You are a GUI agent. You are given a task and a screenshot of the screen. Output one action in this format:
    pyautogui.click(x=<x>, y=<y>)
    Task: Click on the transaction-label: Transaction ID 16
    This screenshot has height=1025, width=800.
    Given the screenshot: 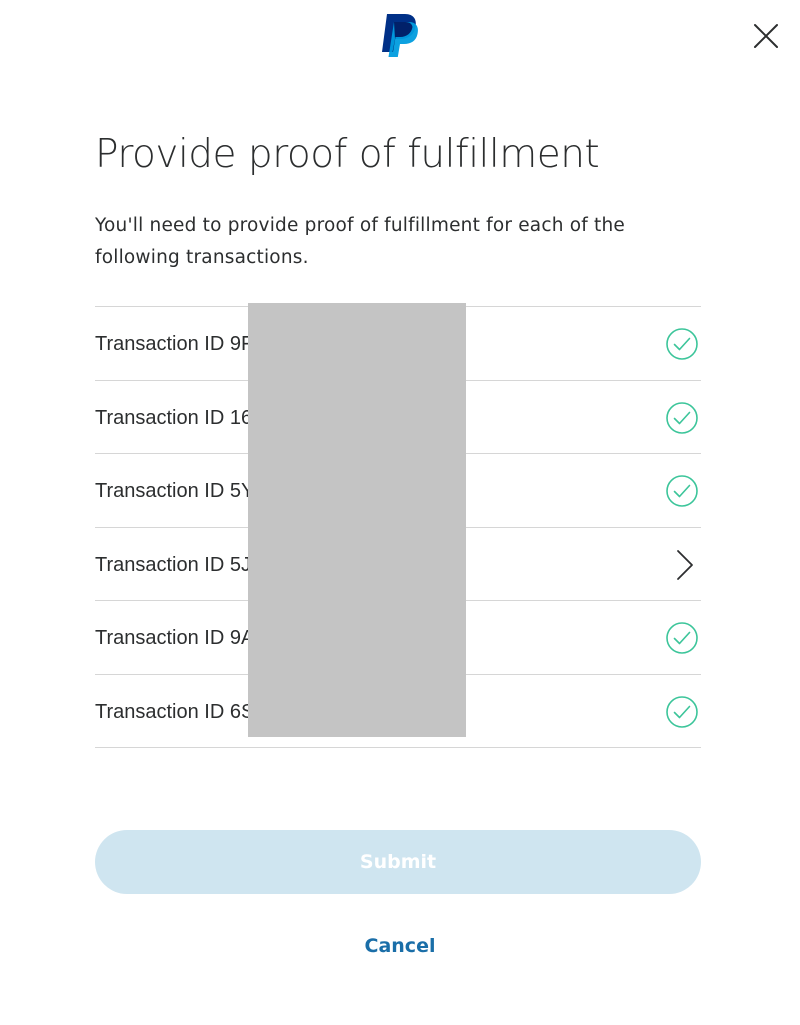 What is the action you would take?
    pyautogui.click(x=174, y=417)
    